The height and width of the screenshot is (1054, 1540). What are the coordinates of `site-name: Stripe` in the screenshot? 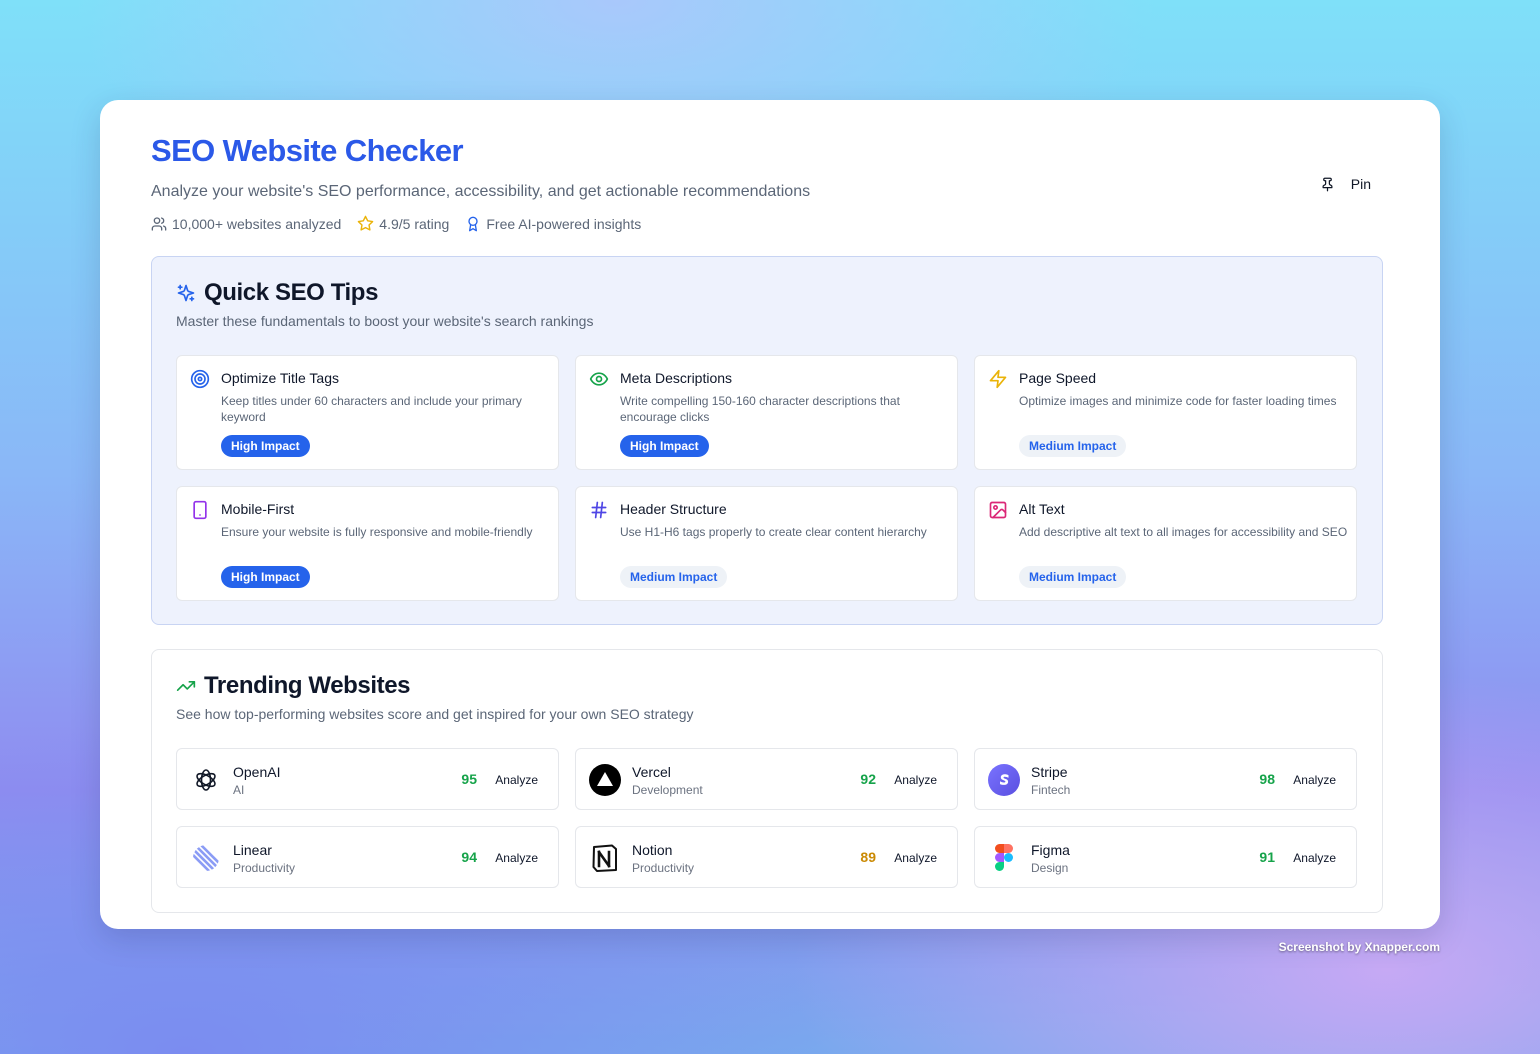 It's located at (1049, 772).